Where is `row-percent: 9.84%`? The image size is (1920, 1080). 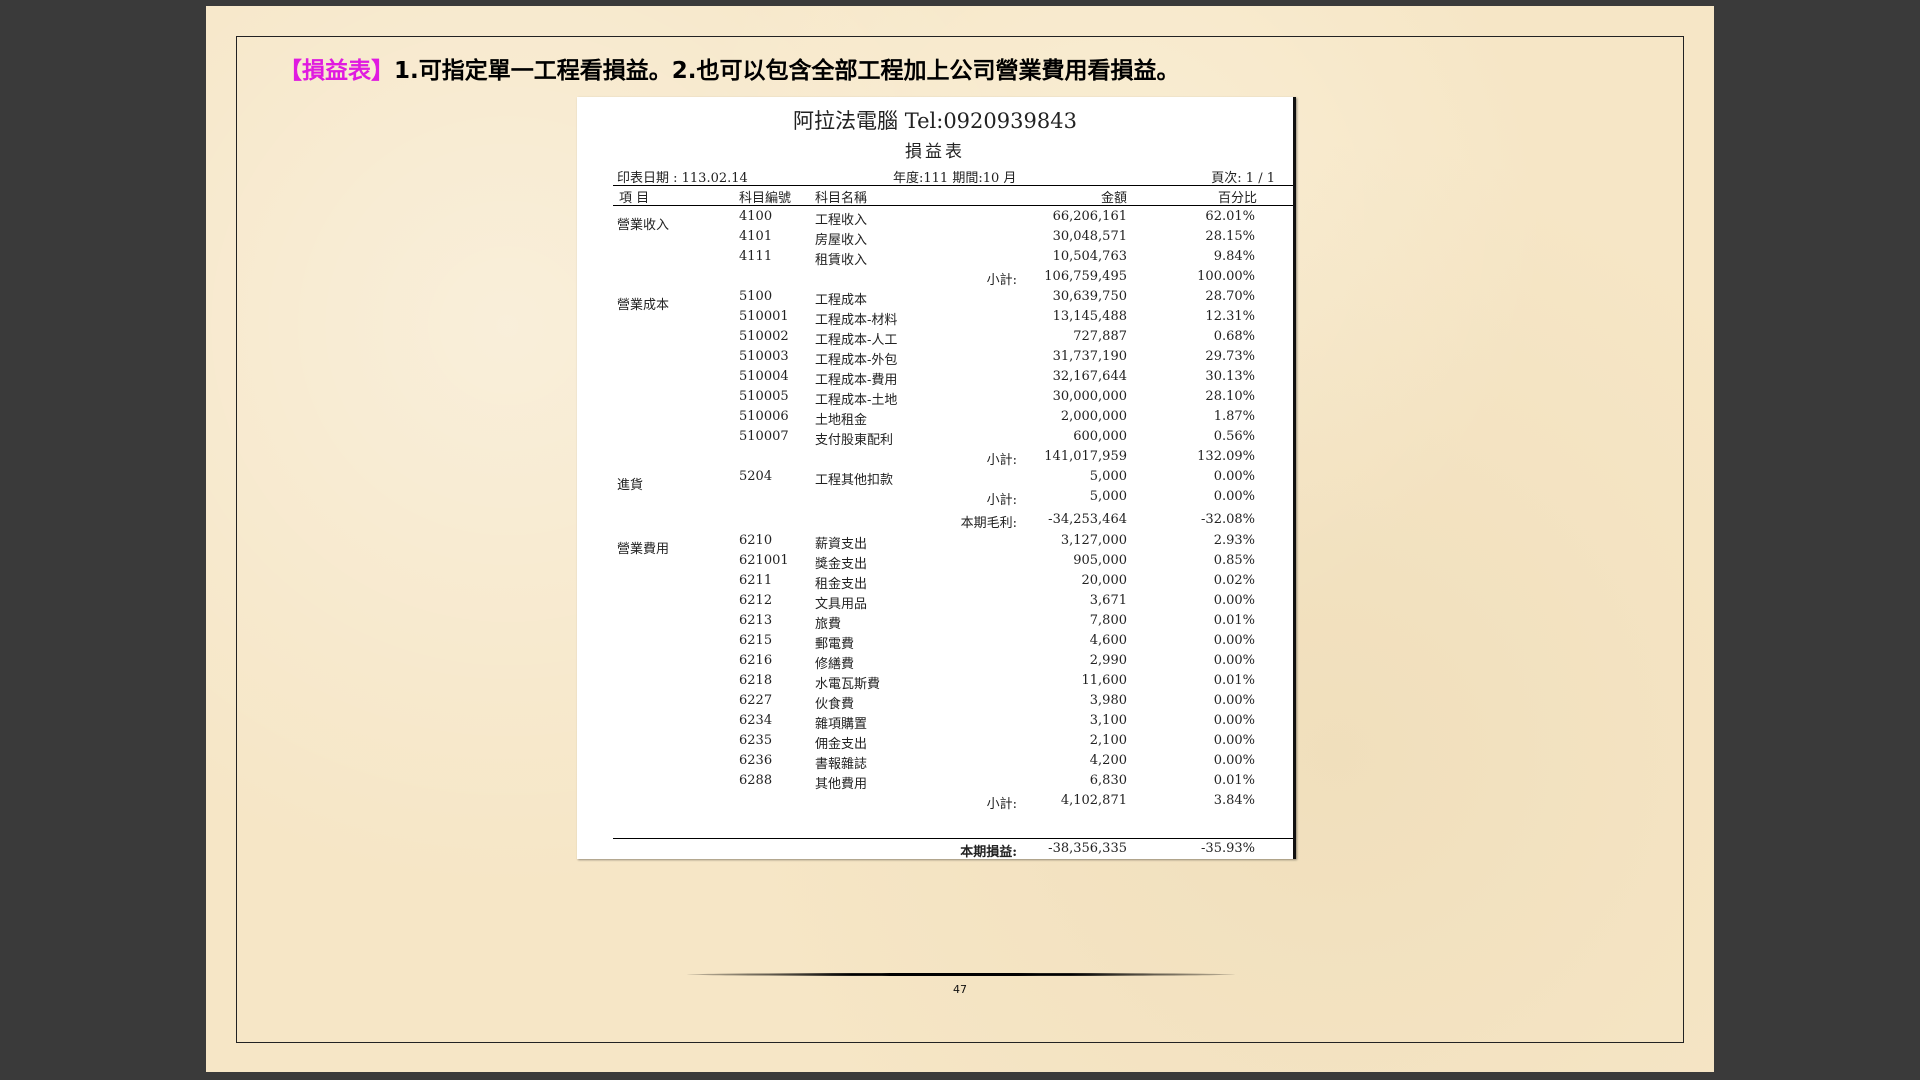
row-percent: 9.84% is located at coordinates (1234, 256).